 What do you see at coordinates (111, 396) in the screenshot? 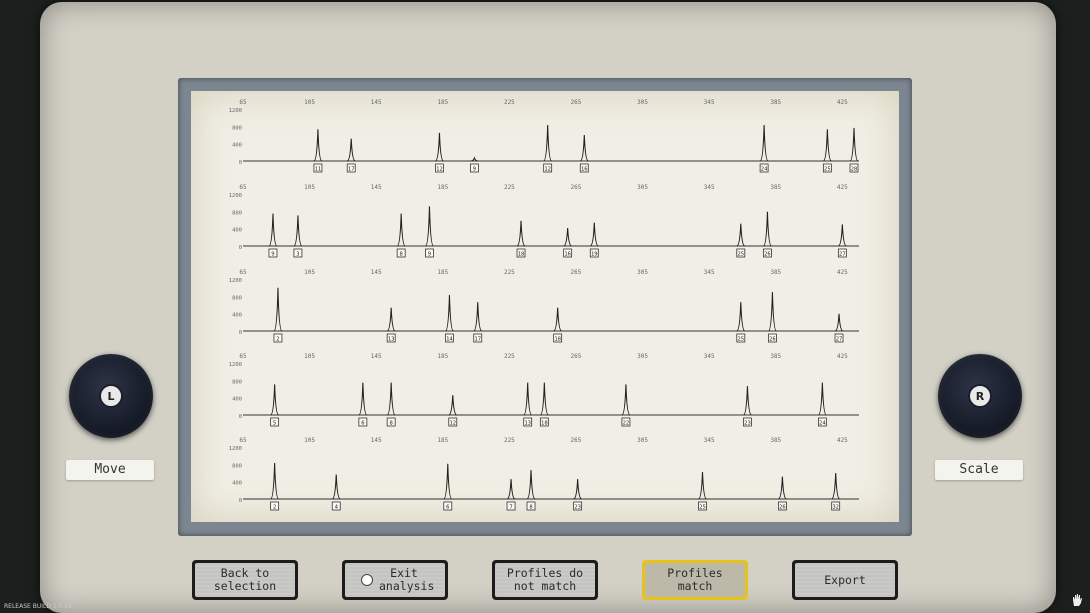
I see `move-knob: L` at bounding box center [111, 396].